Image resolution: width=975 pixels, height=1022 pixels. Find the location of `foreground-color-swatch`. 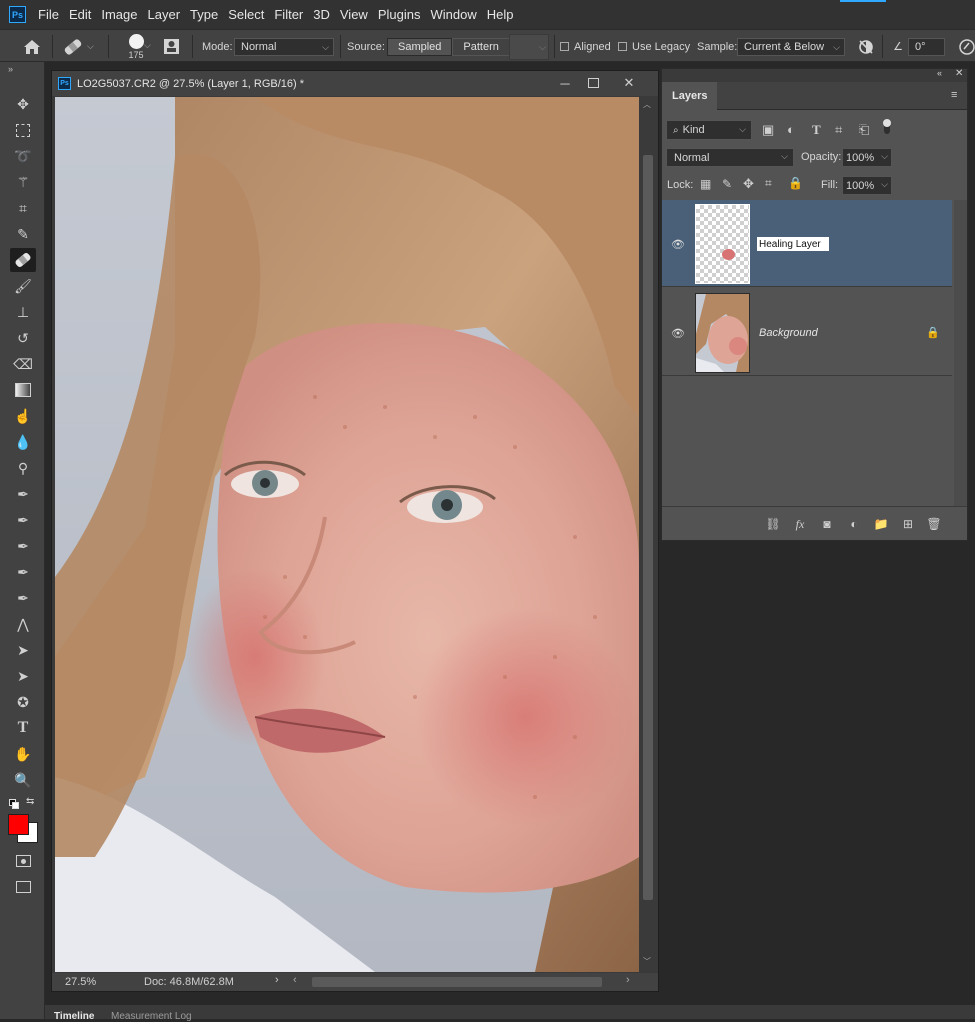

foreground-color-swatch is located at coordinates (18, 824).